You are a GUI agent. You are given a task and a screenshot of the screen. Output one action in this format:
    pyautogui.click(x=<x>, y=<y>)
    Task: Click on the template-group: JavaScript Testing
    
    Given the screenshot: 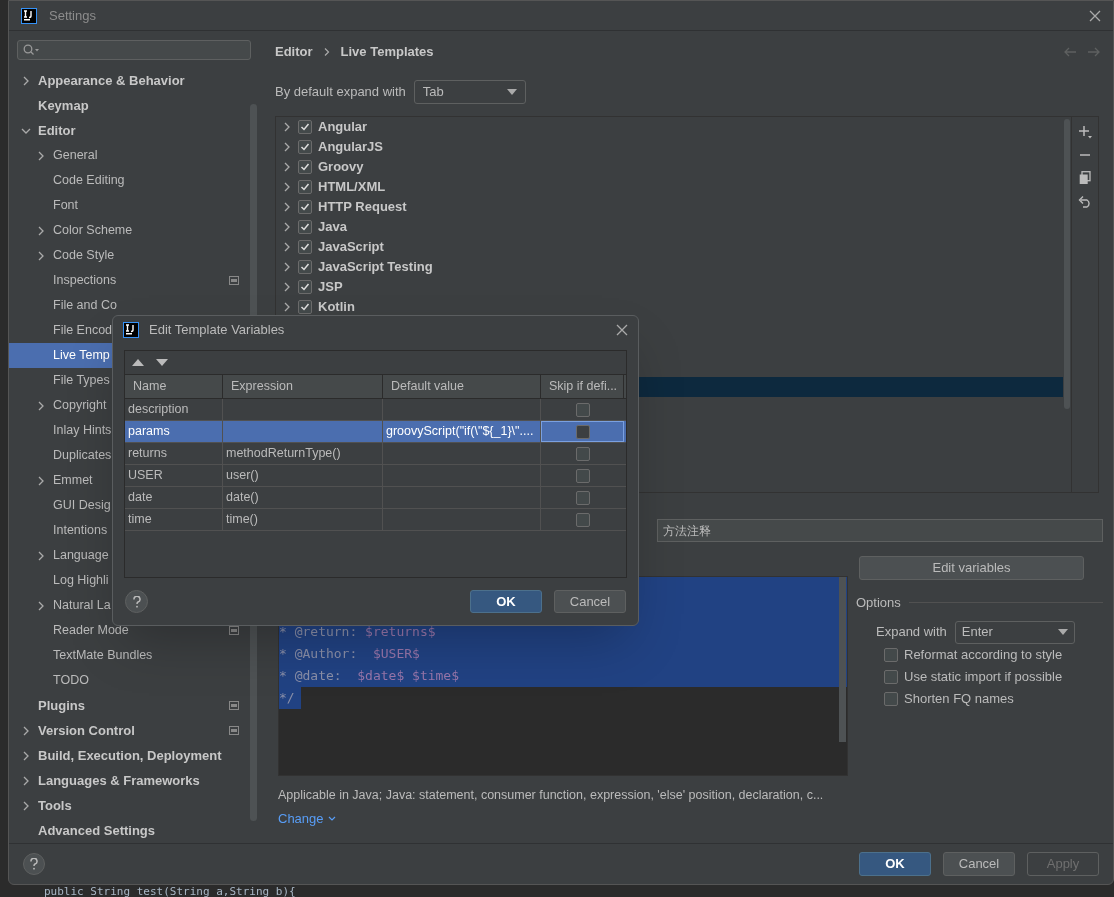 What is the action you would take?
    pyautogui.click(x=375, y=267)
    